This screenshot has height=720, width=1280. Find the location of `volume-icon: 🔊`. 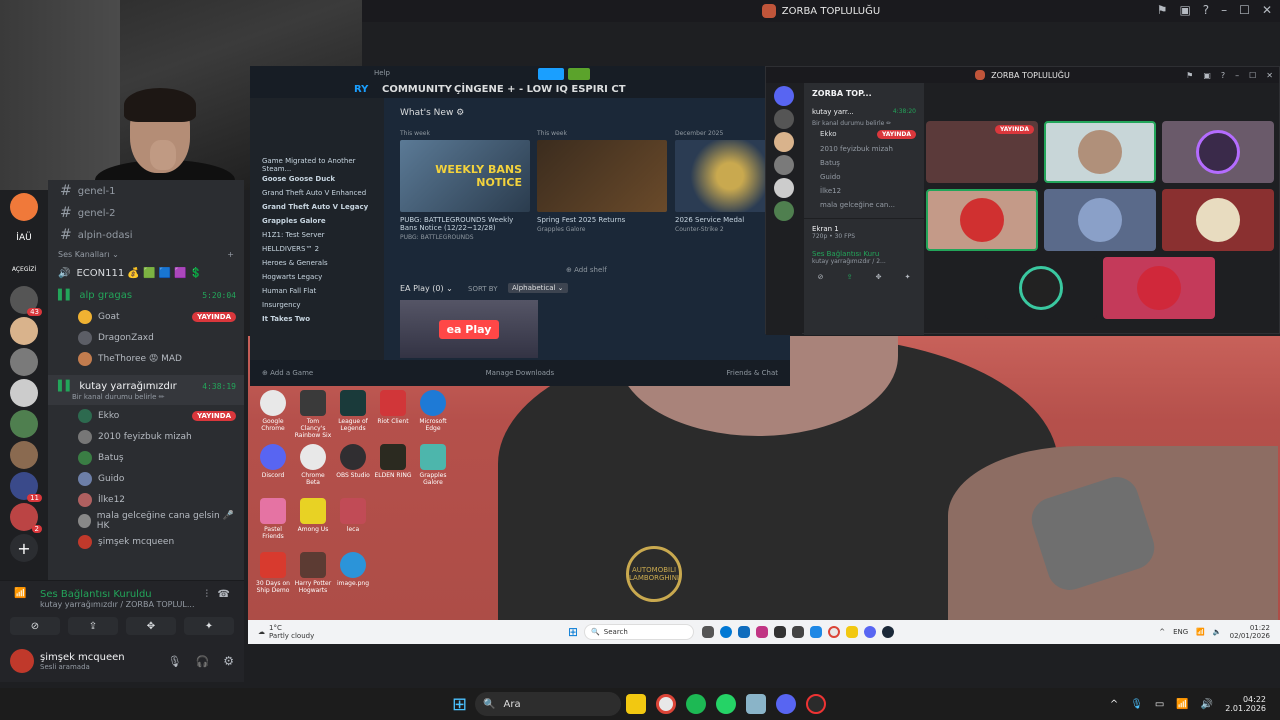

volume-icon: 🔊 is located at coordinates (1207, 704).